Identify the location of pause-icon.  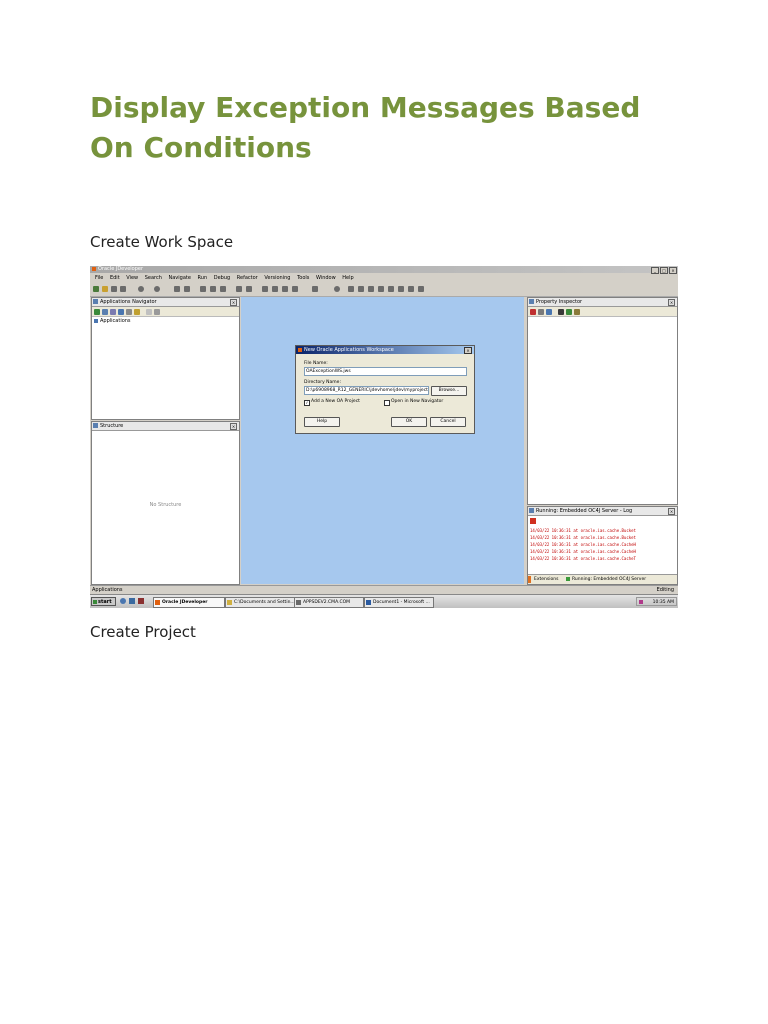
(391, 289).